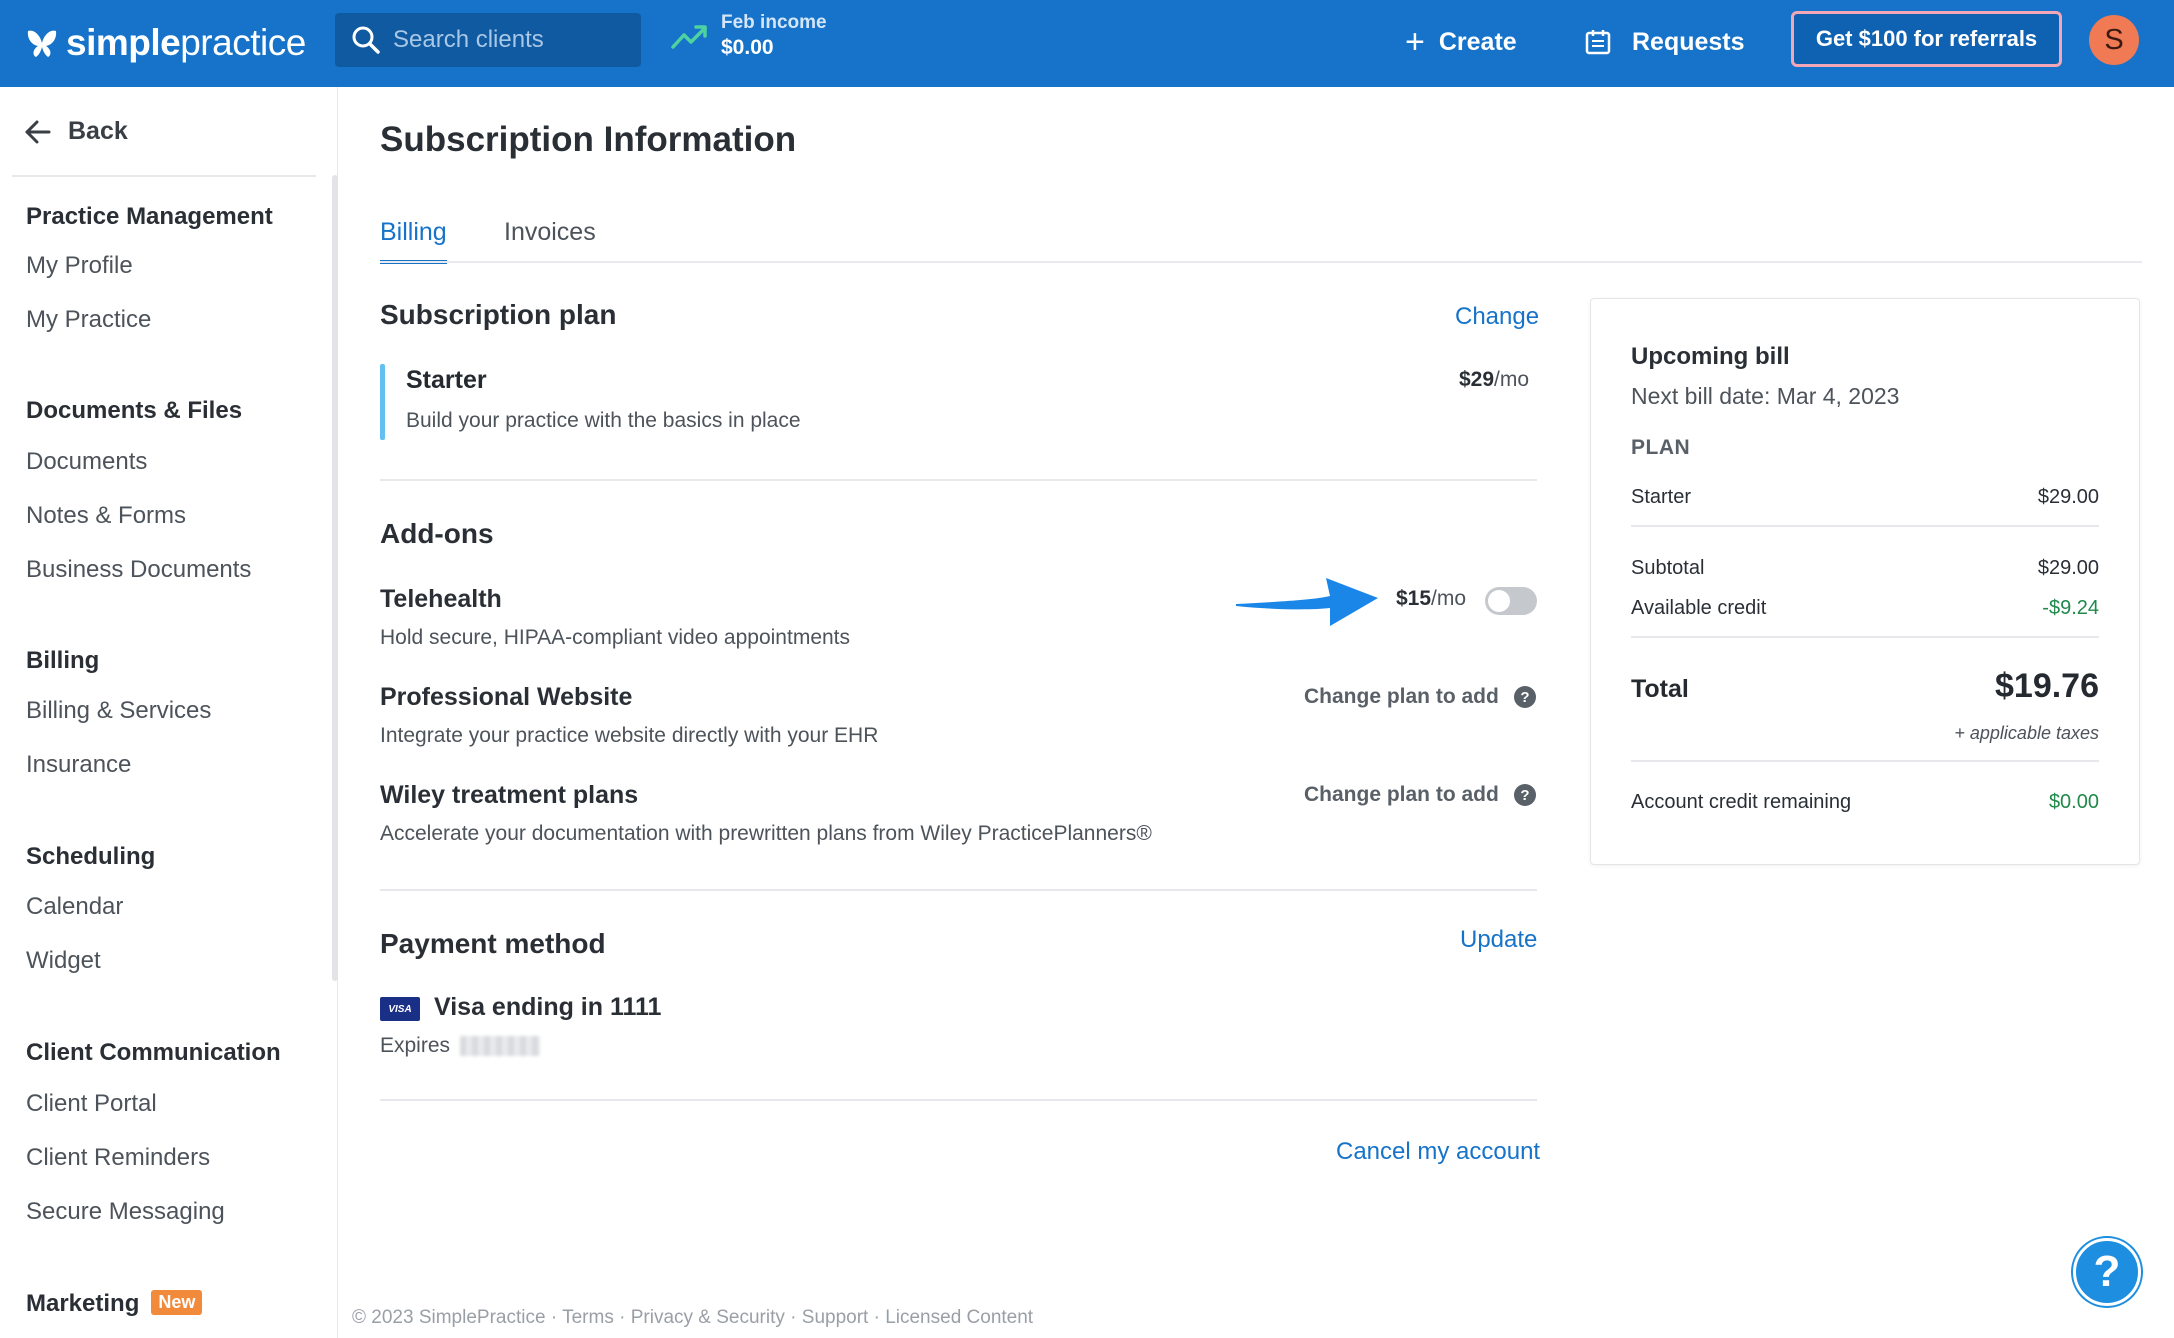 The height and width of the screenshot is (1338, 2174). What do you see at coordinates (413, 241) in the screenshot?
I see `tab-billing: Billing` at bounding box center [413, 241].